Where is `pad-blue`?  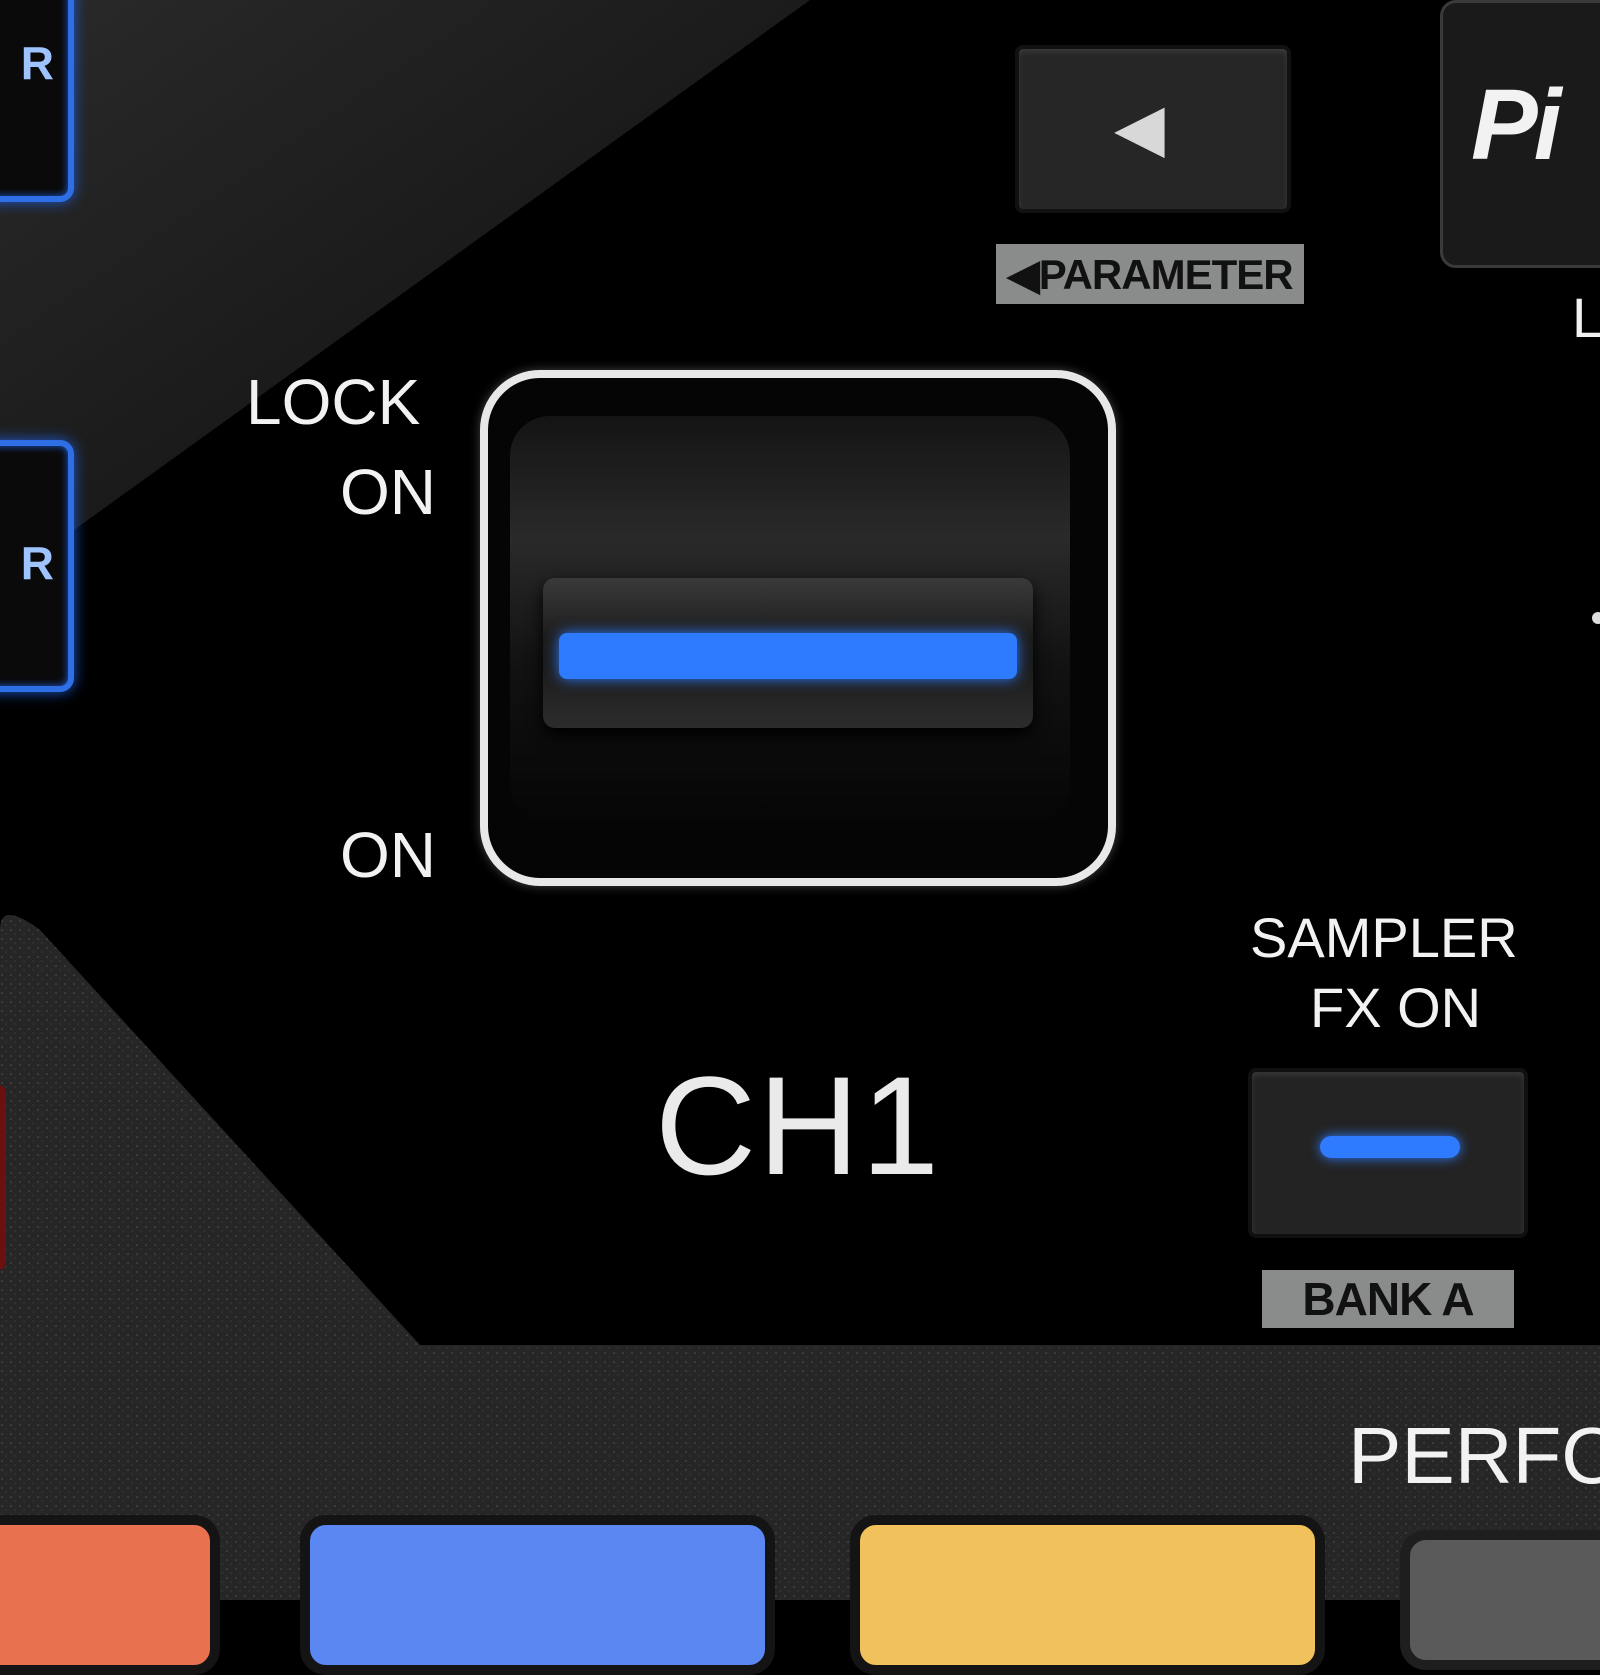
pad-blue is located at coordinates (537, 1595).